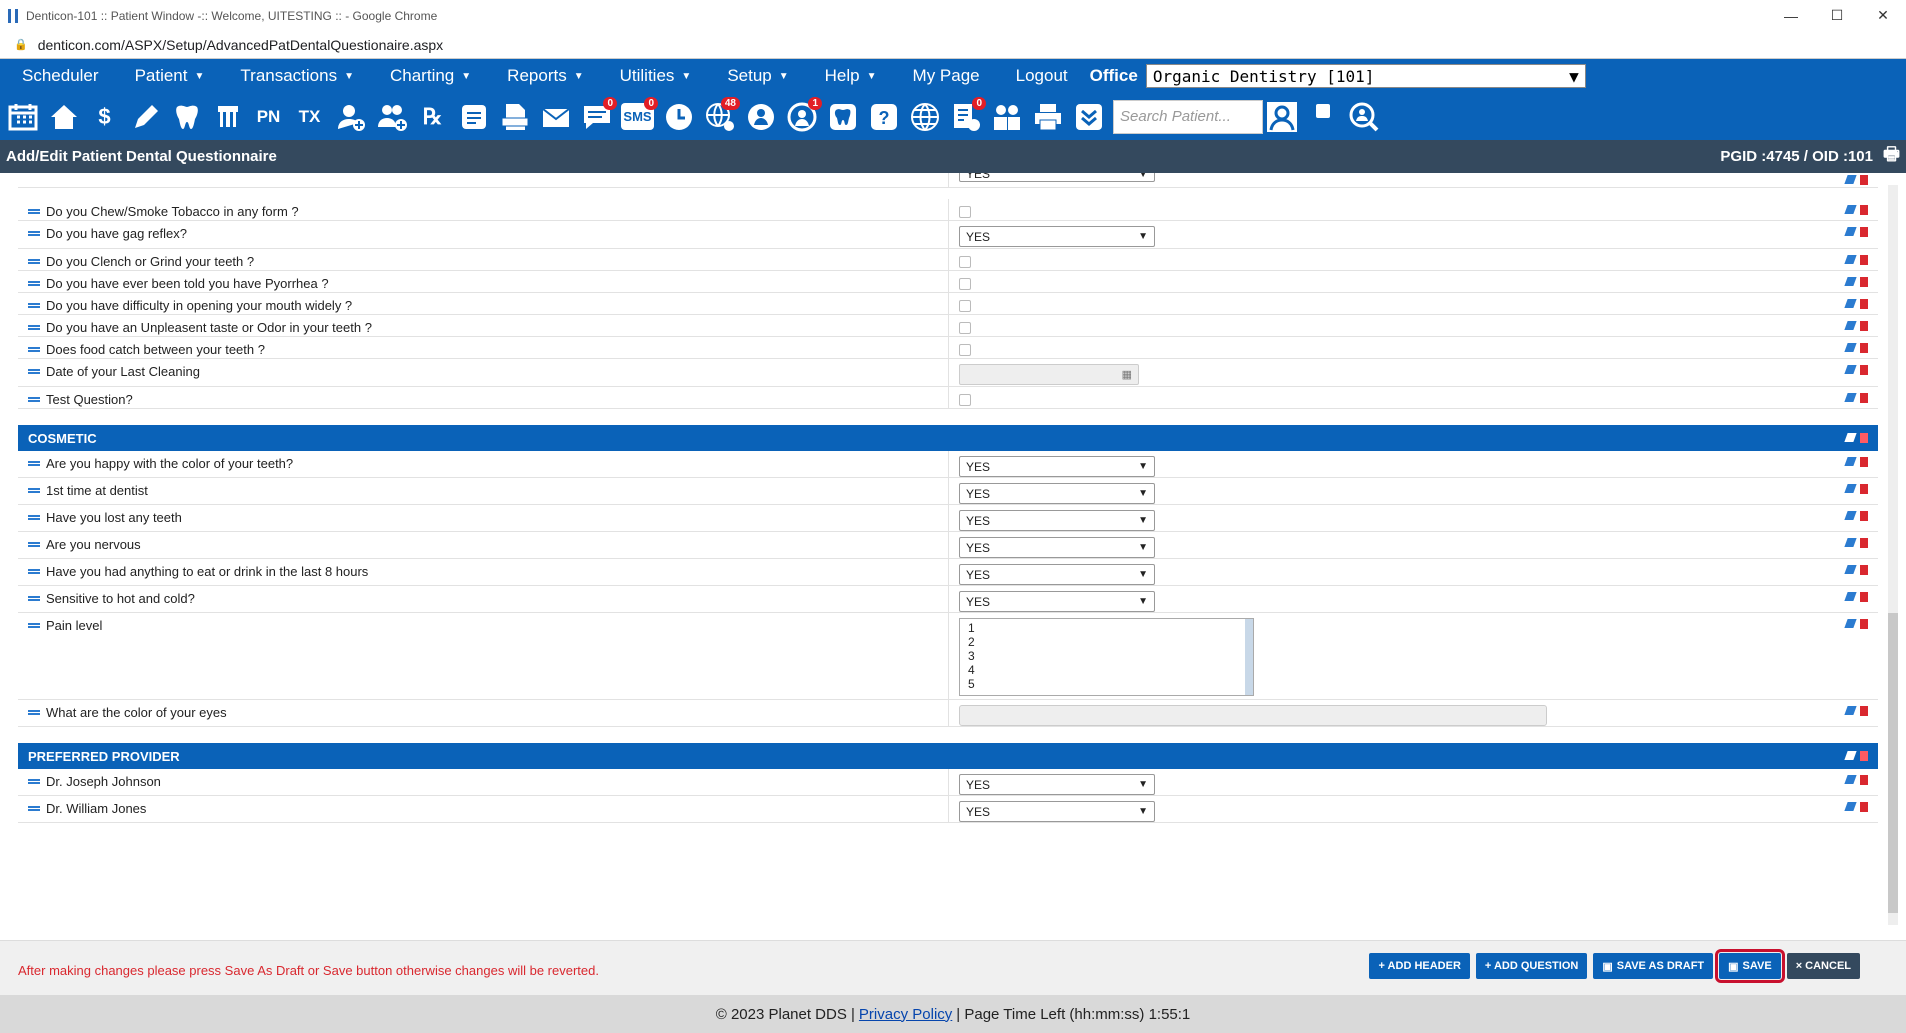 This screenshot has width=1906, height=1033. I want to click on patient-alert-icon: 1, so click(802, 116).